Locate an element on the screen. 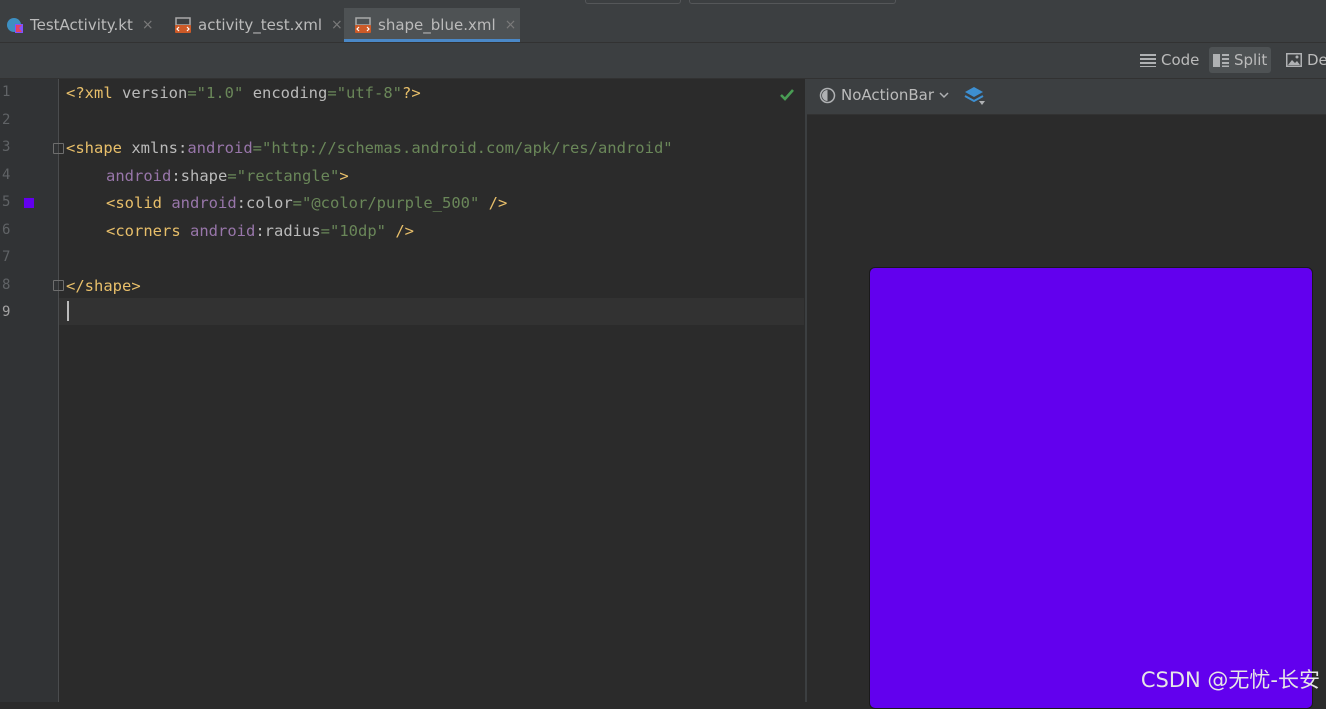 The image size is (1326, 709). text-caret is located at coordinates (68, 311).